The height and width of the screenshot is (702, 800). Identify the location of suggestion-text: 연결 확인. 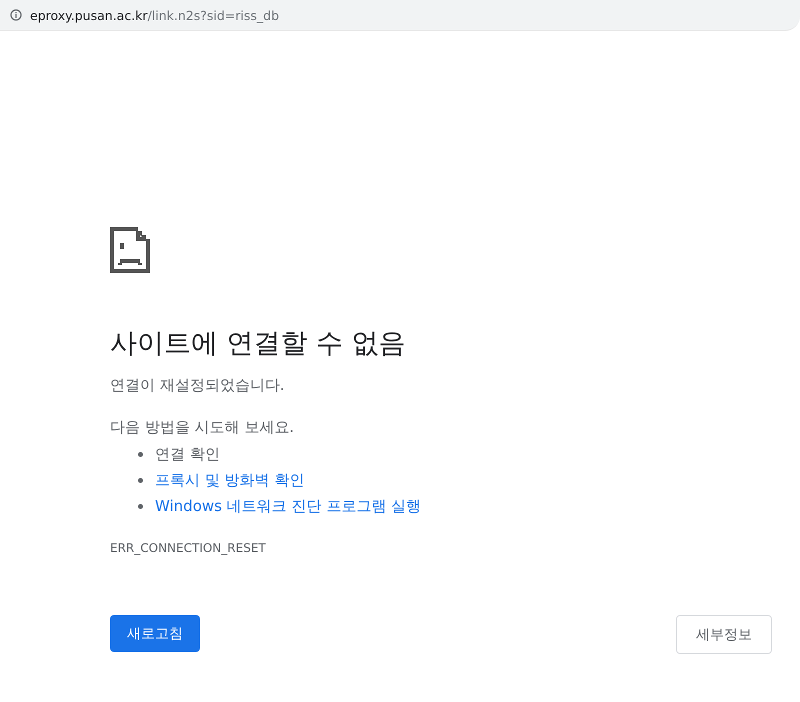
(187, 454).